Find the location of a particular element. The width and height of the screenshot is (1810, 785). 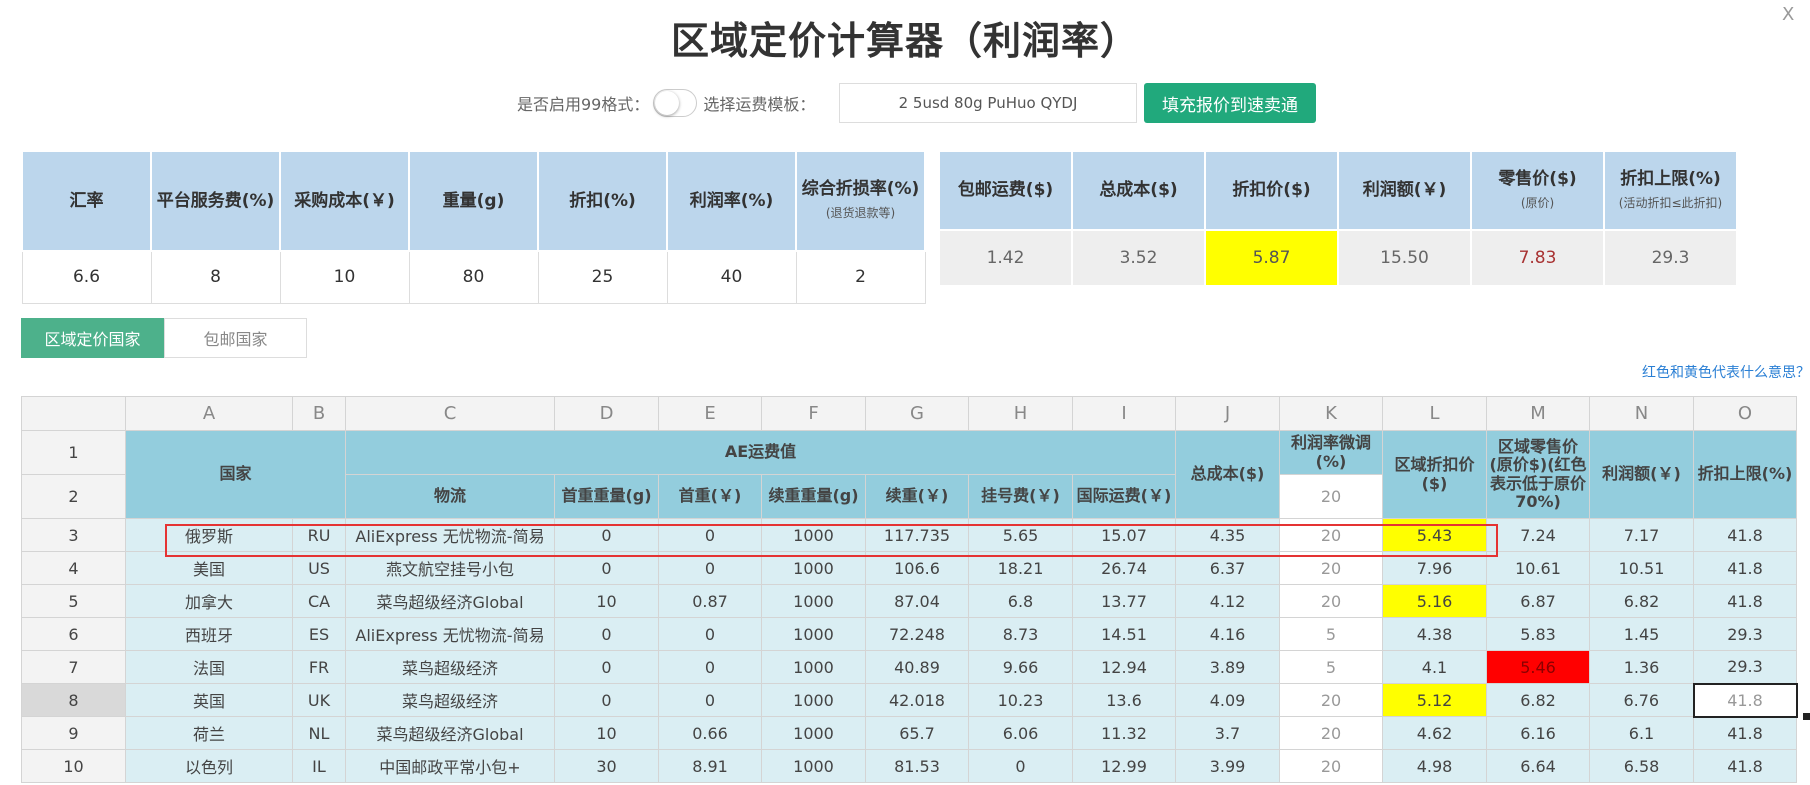

col-header-D: D is located at coordinates (606, 413).